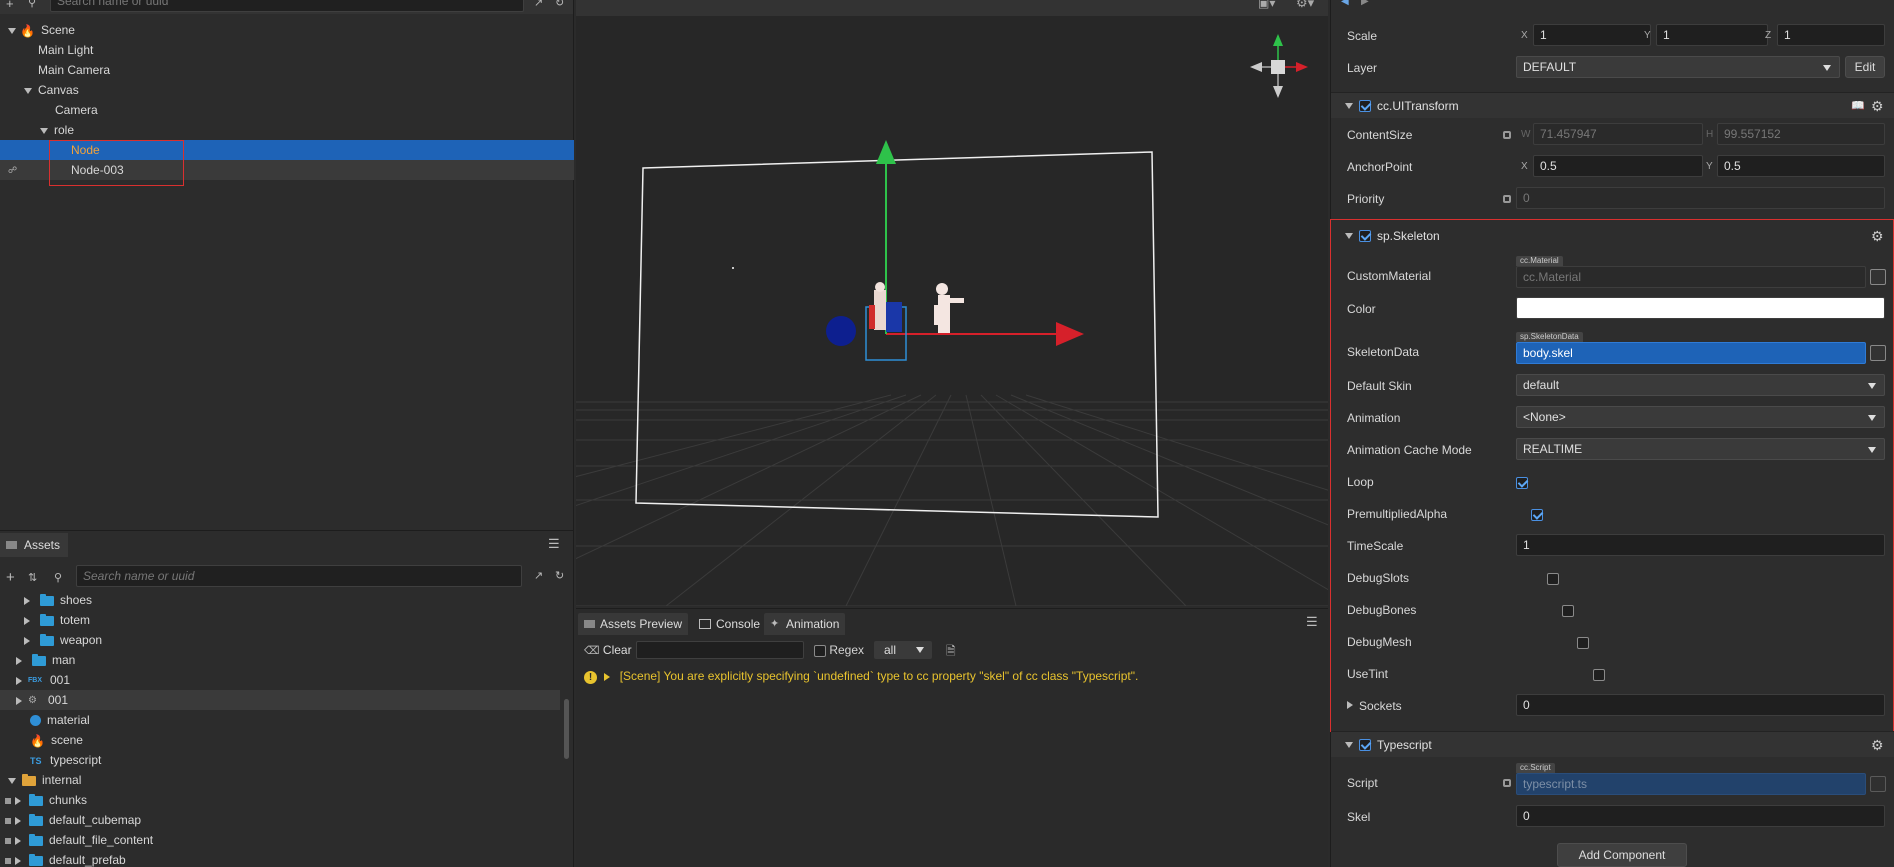 Image resolution: width=1894 pixels, height=867 pixels. What do you see at coordinates (280, 858) in the screenshot?
I see `asset-item-default-prefab: default_prefab` at bounding box center [280, 858].